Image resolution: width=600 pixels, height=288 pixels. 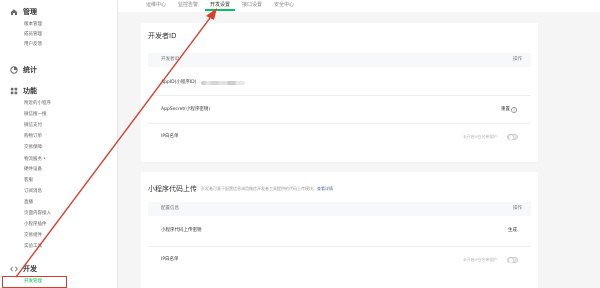 I want to click on sidebar-item-service: 客服, so click(x=64, y=181).